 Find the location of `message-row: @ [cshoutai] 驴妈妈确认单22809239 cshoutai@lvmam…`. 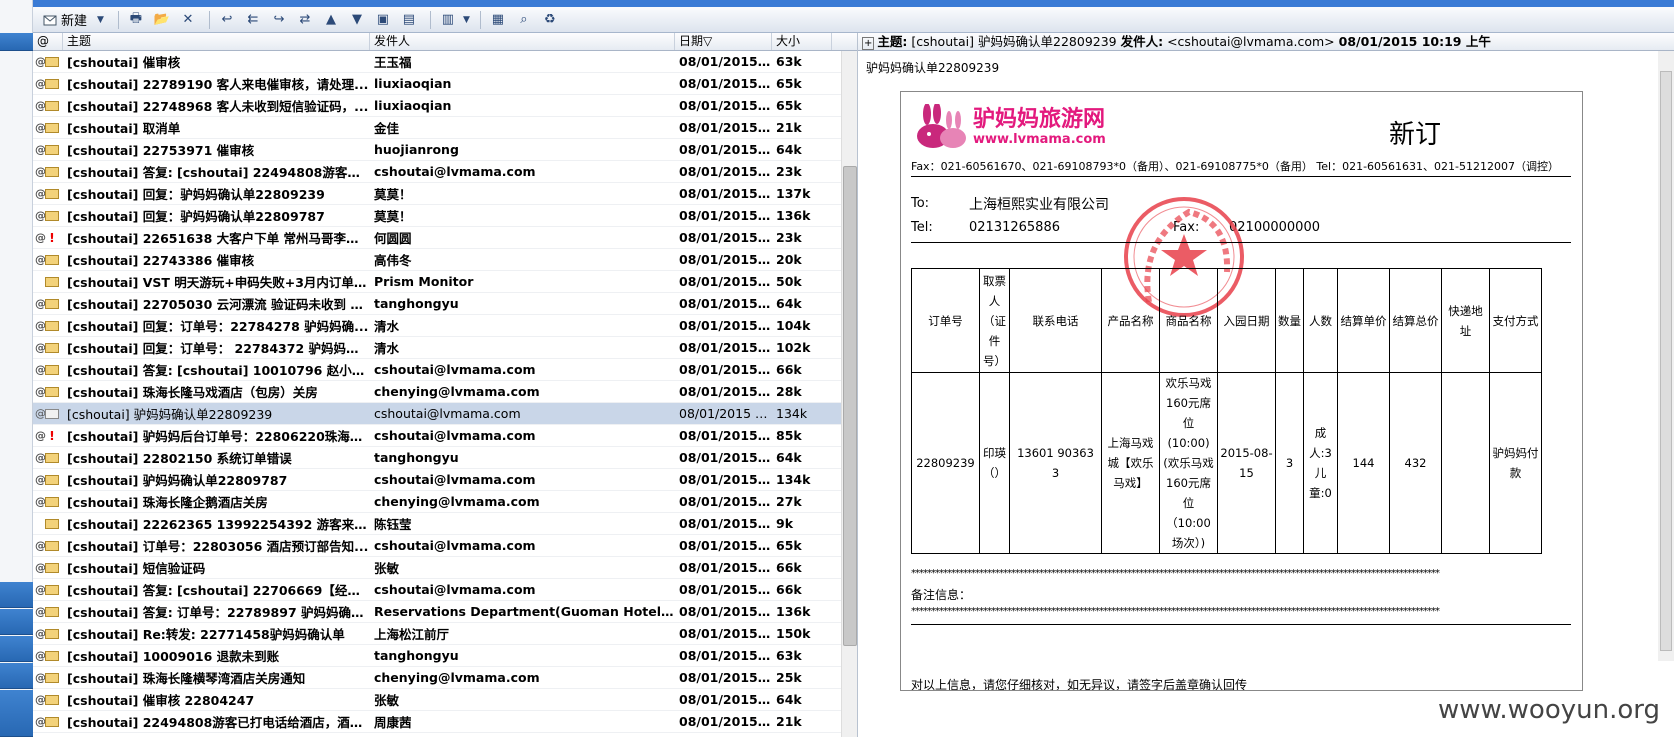

message-row: @ [cshoutai] 驴妈妈确认单22809239 cshoutai@lvmam… is located at coordinates (437, 414).